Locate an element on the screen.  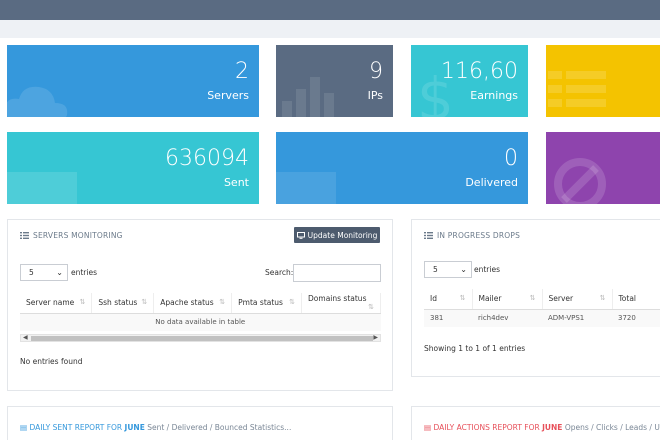
delivered-count: 0 is located at coordinates (511, 158).